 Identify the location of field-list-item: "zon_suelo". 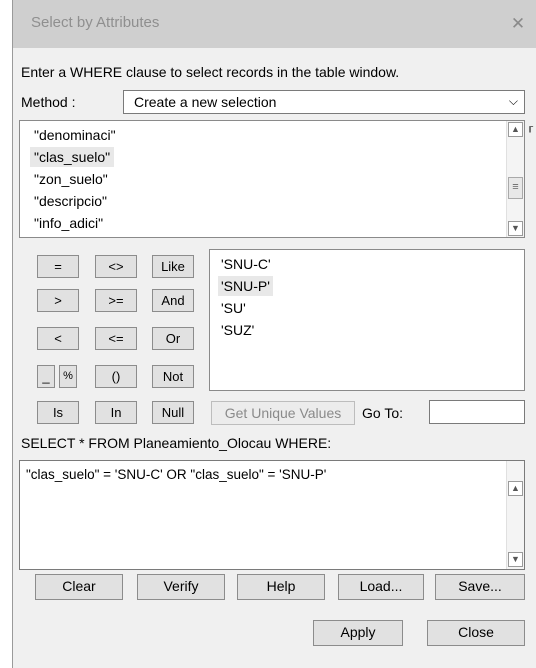
(71, 179).